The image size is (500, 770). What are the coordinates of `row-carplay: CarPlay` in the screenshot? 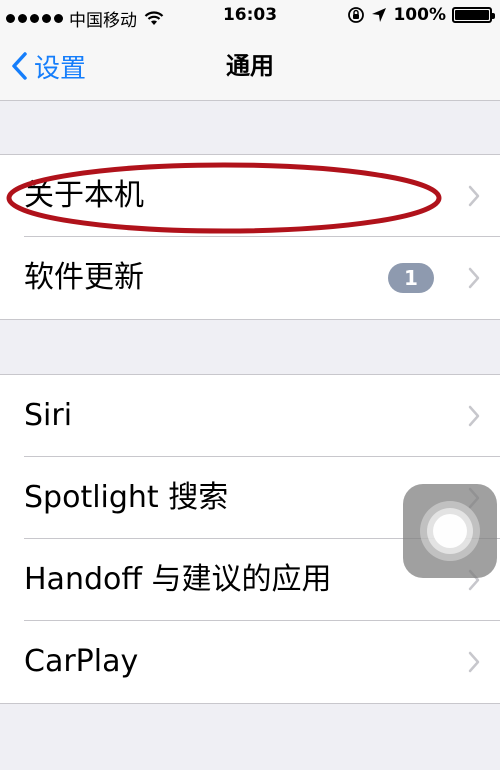 It's located at (250, 662).